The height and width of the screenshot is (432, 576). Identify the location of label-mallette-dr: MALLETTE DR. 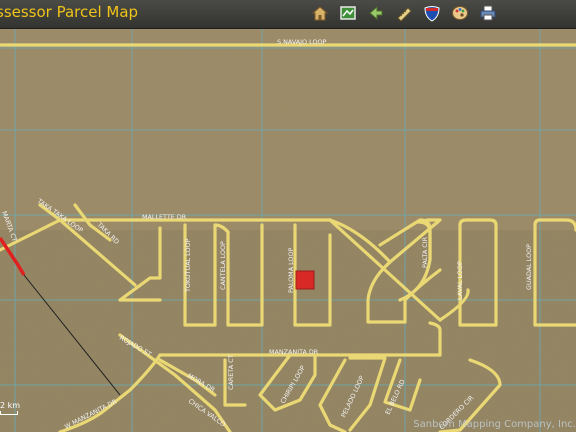
(164, 217).